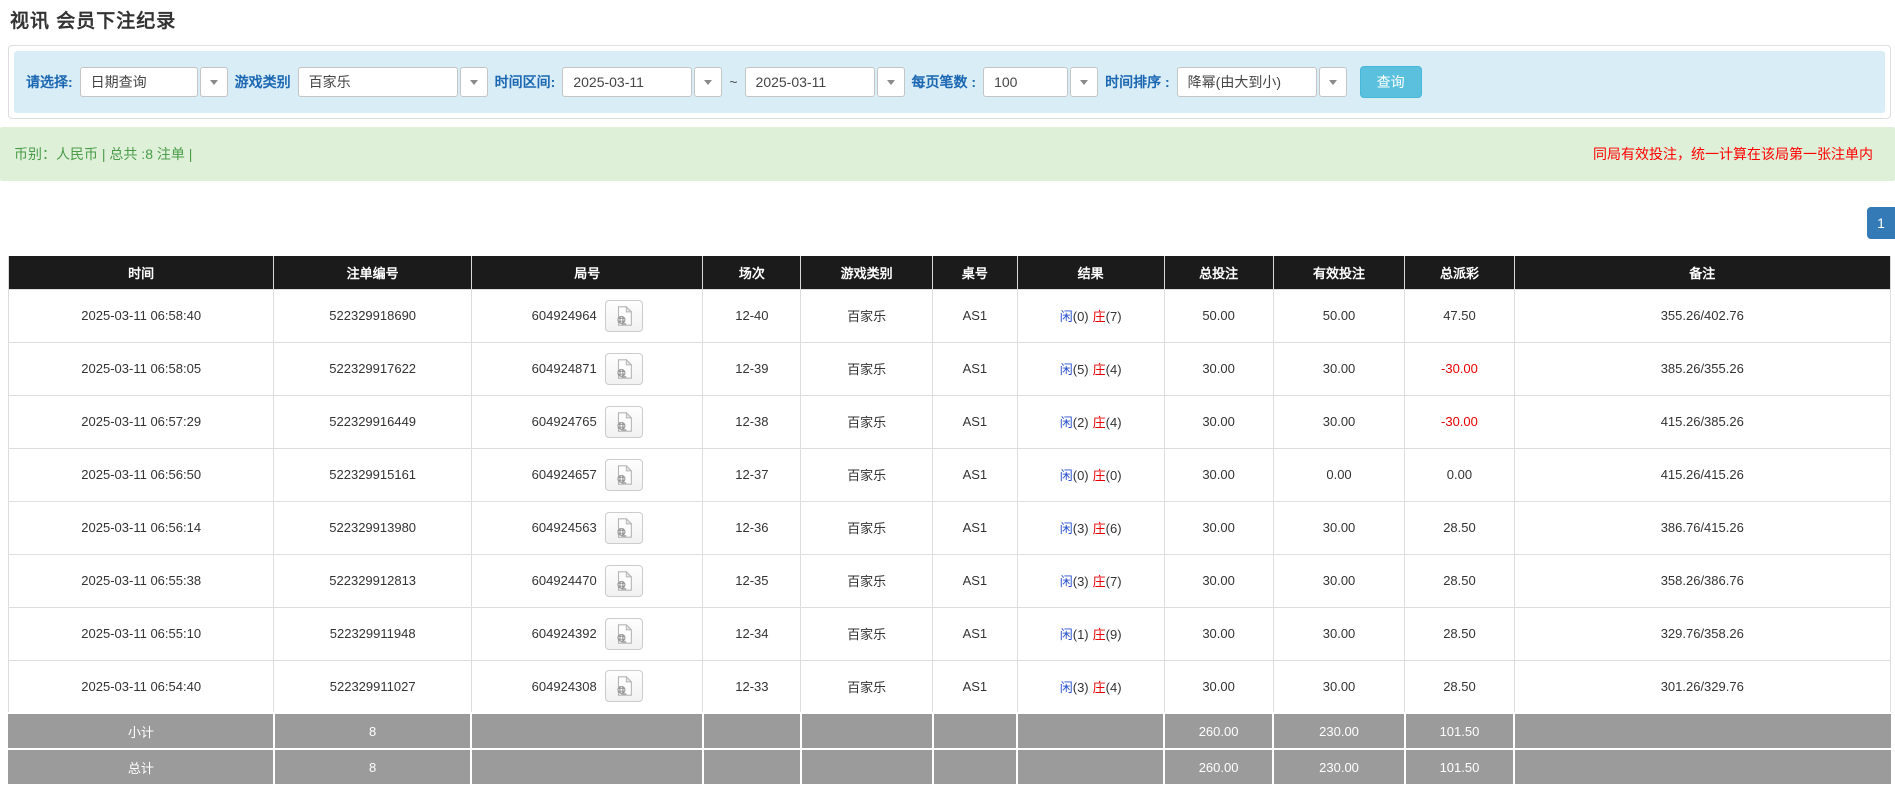 Image resolution: width=1895 pixels, height=807 pixels. I want to click on cell-time: 2025-03-11 06:57:29, so click(141, 421).